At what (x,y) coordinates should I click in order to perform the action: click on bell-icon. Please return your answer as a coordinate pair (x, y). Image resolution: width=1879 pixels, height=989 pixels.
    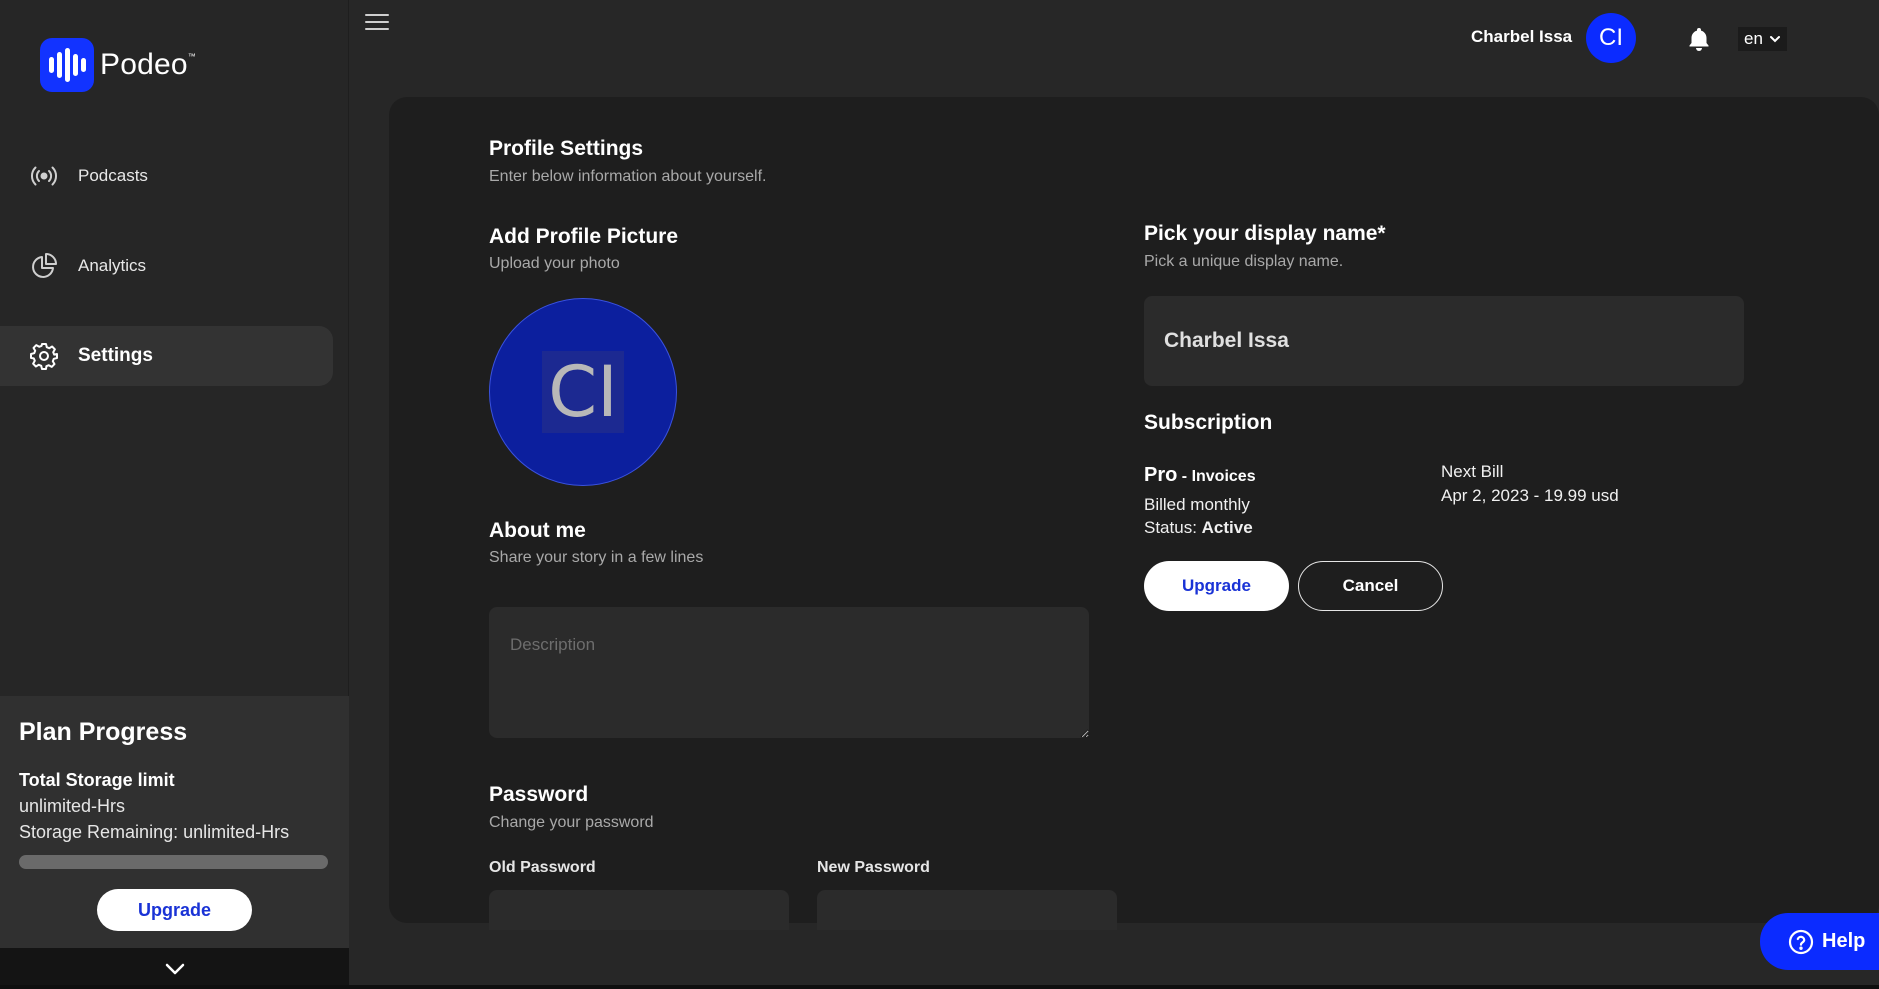
    Looking at the image, I should click on (1699, 39).